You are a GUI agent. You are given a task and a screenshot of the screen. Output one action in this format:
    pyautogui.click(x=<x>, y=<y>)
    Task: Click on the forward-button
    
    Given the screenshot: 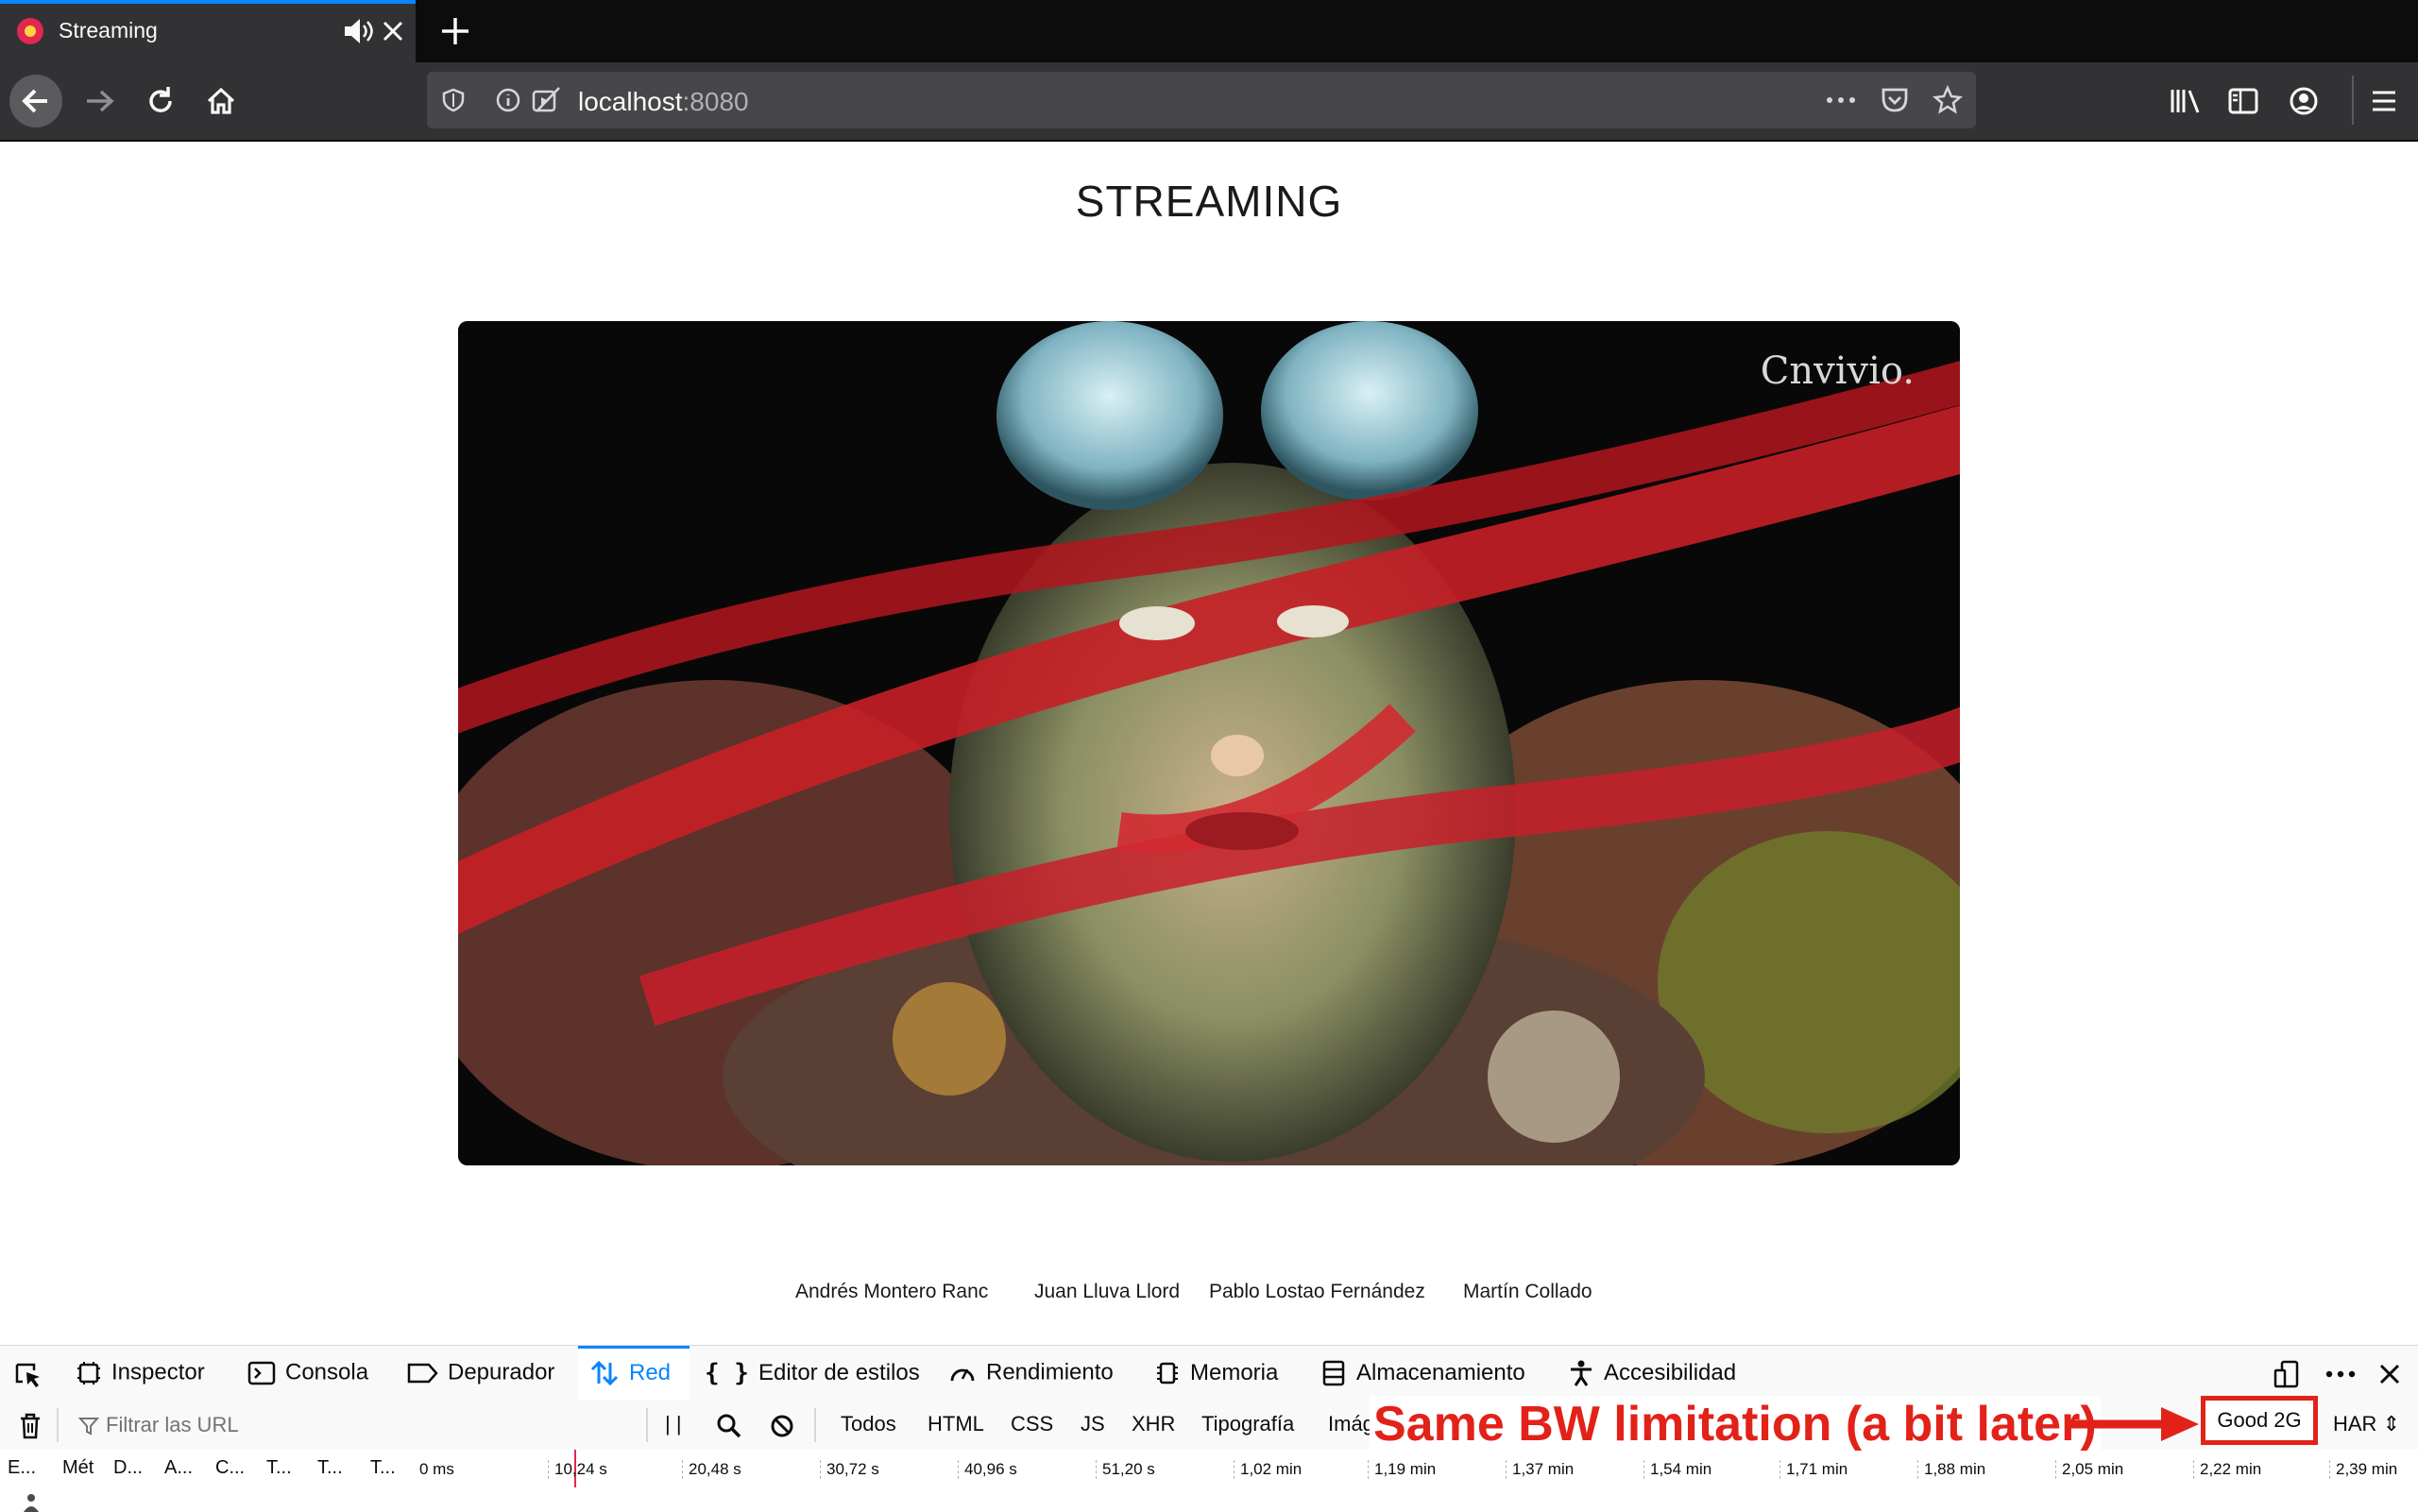 What is the action you would take?
    pyautogui.click(x=100, y=101)
    